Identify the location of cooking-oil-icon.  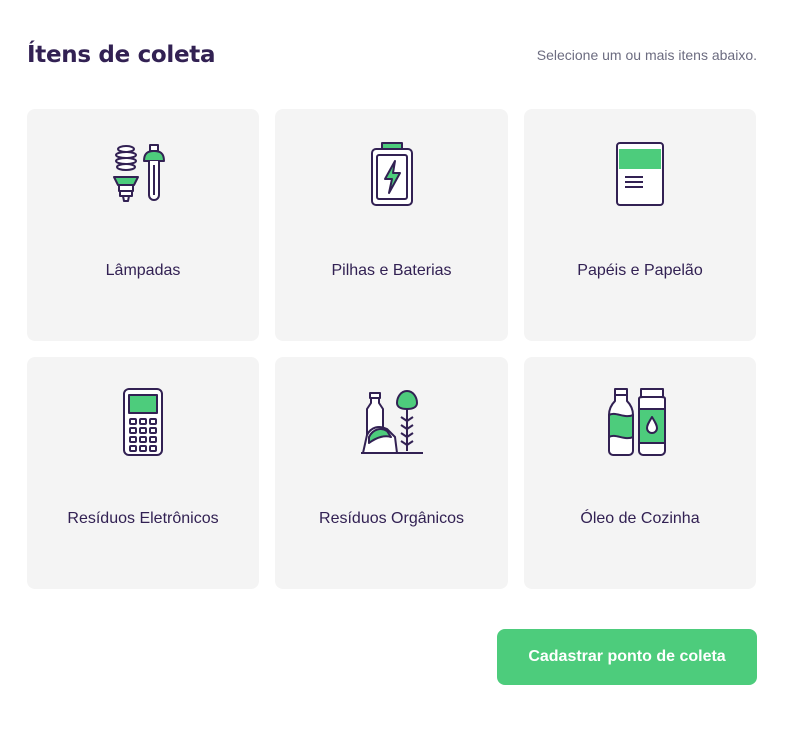
(640, 422).